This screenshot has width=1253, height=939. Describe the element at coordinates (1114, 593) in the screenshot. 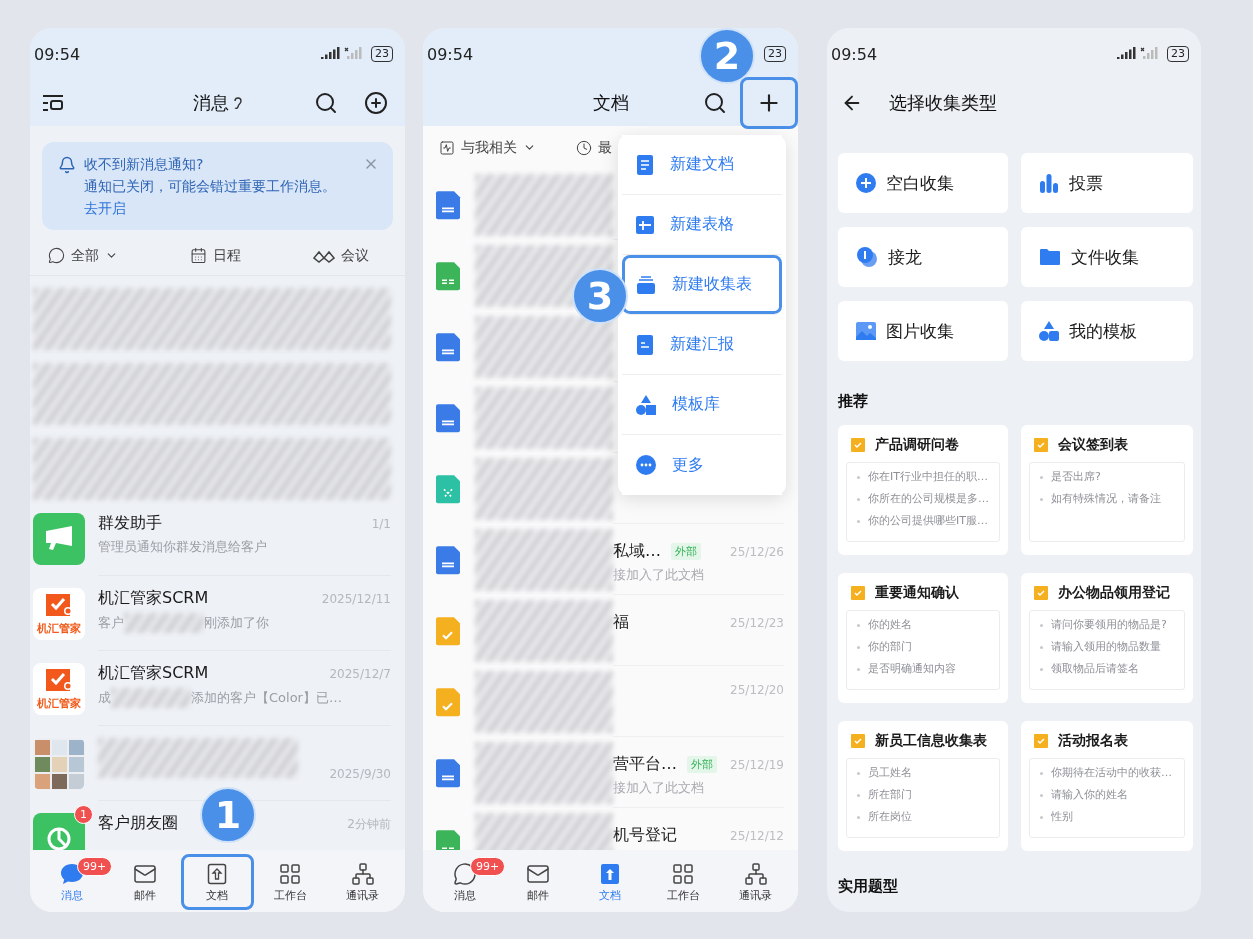

I see `template-title: 办公物品领用登记` at that location.